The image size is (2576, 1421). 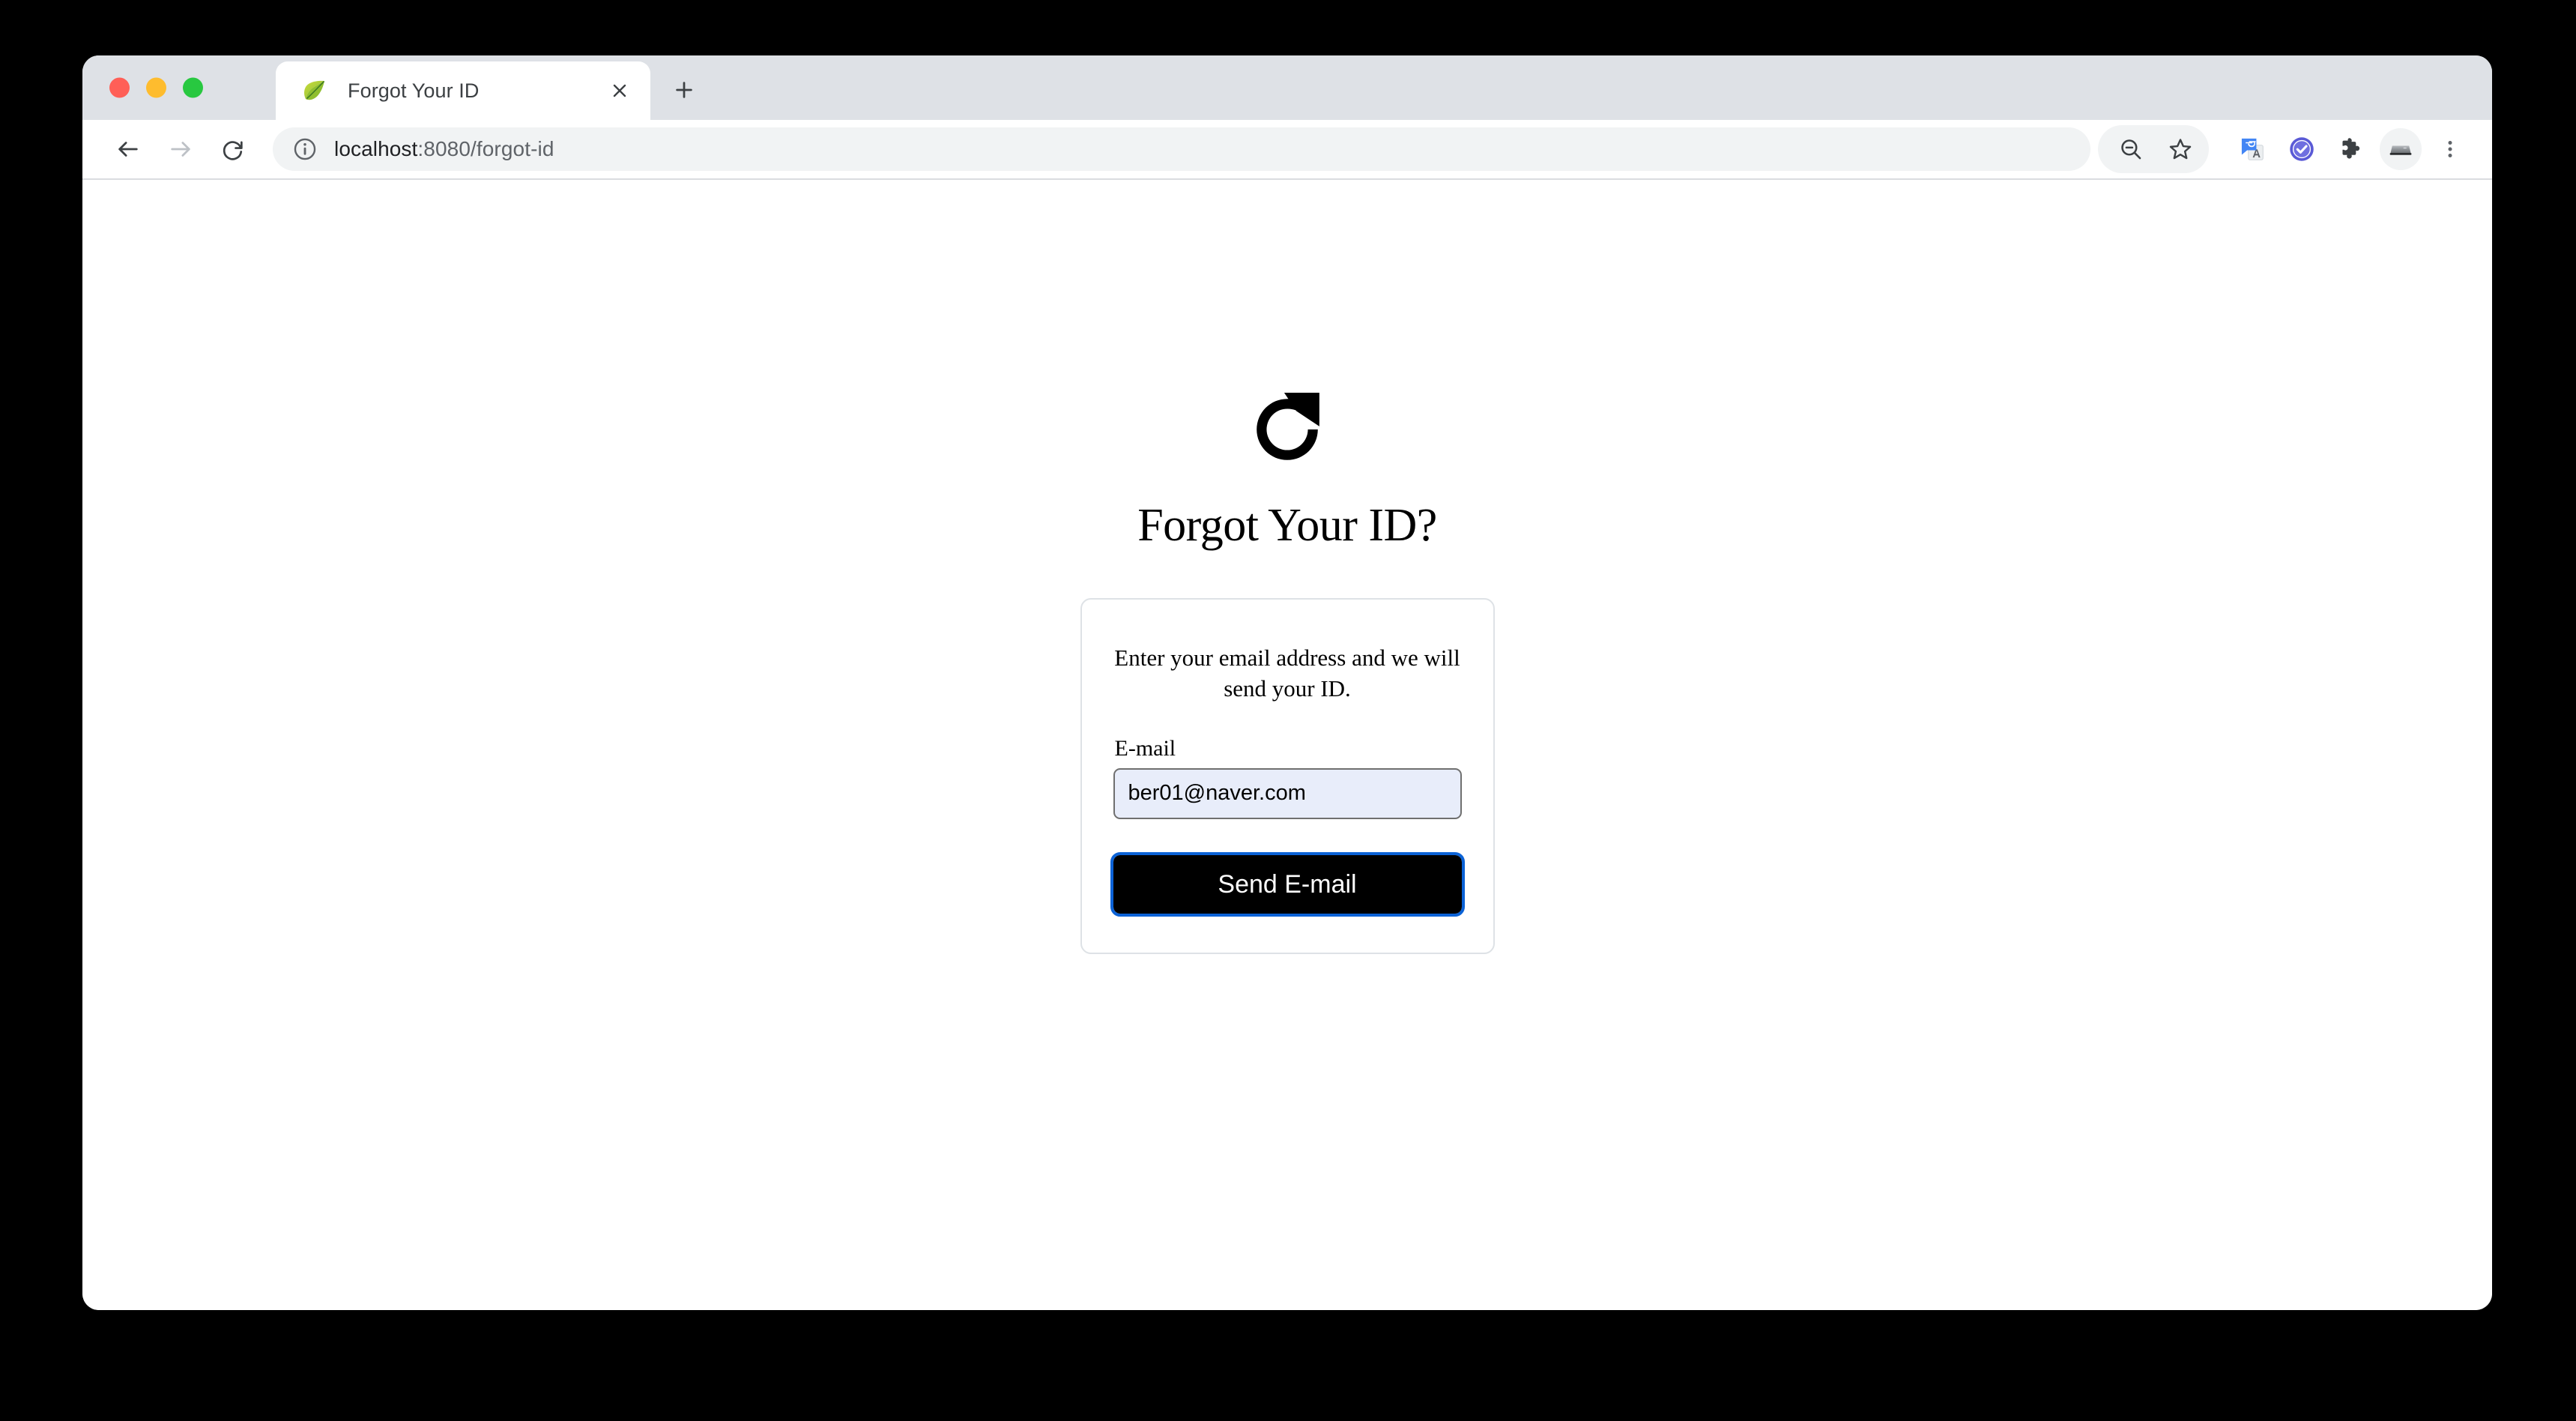 I want to click on bookmark-star-icon, so click(x=2180, y=149).